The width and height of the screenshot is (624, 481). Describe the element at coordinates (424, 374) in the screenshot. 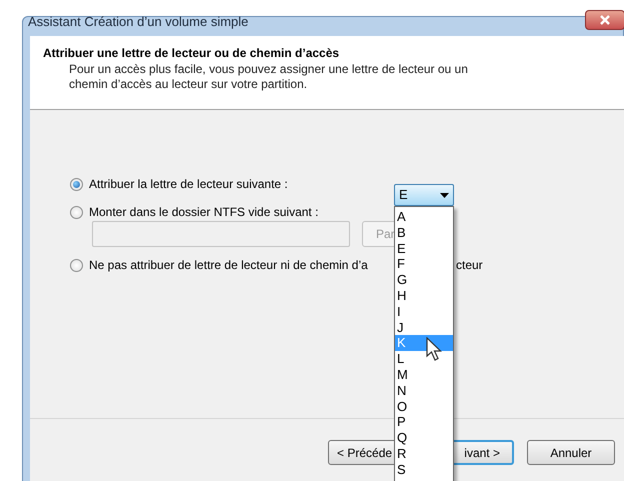

I see `dropdown-option: M` at that location.